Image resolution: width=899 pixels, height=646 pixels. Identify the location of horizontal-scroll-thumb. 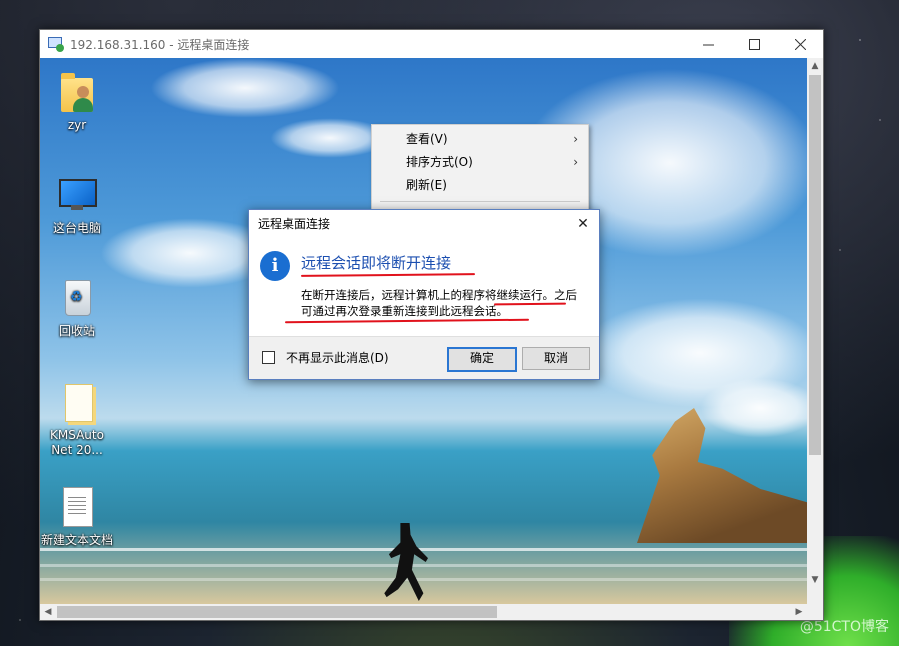
(277, 612).